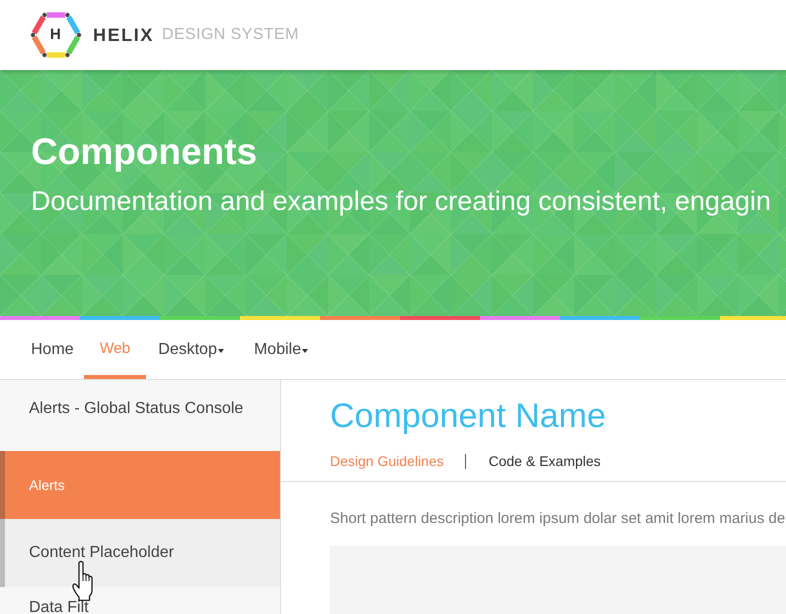  Describe the element at coordinates (82, 580) in the screenshot. I see `hand-cursor-icon` at that location.